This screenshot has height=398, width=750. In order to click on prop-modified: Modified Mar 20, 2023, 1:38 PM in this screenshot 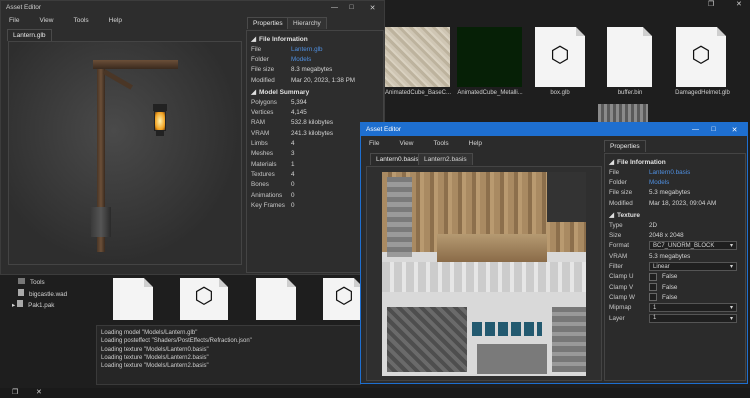, I will do `click(303, 80)`.